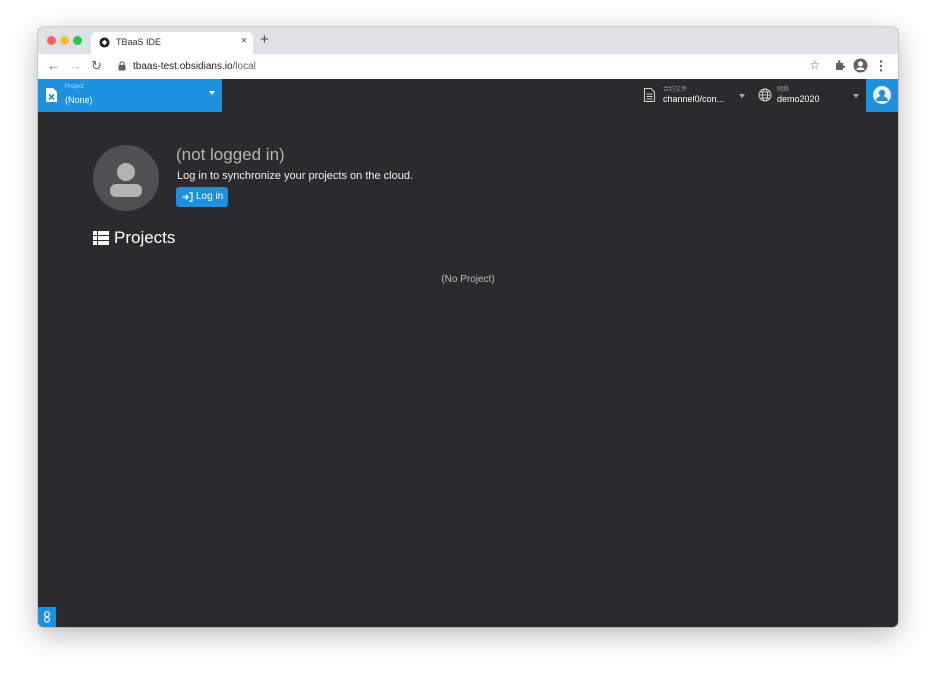  Describe the element at coordinates (860, 65) in the screenshot. I see `profile-icon` at that location.